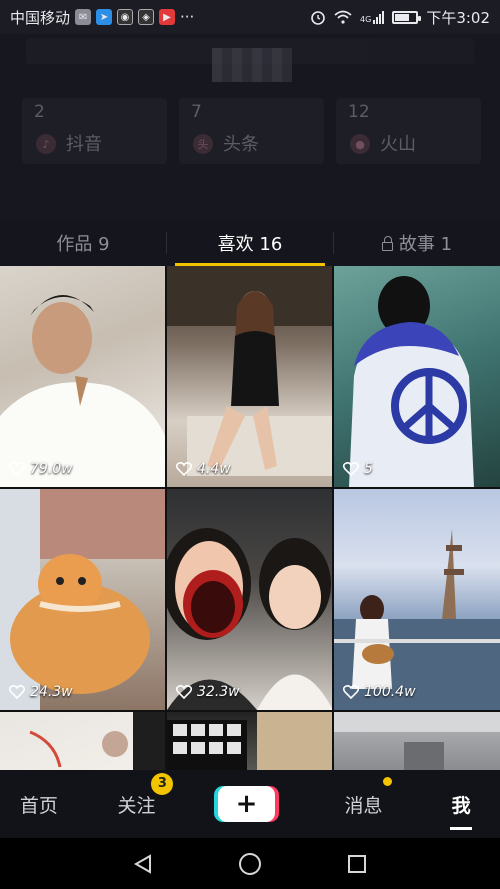 The height and width of the screenshot is (889, 500). What do you see at coordinates (387, 243) in the screenshot?
I see `lock-icon` at bounding box center [387, 243].